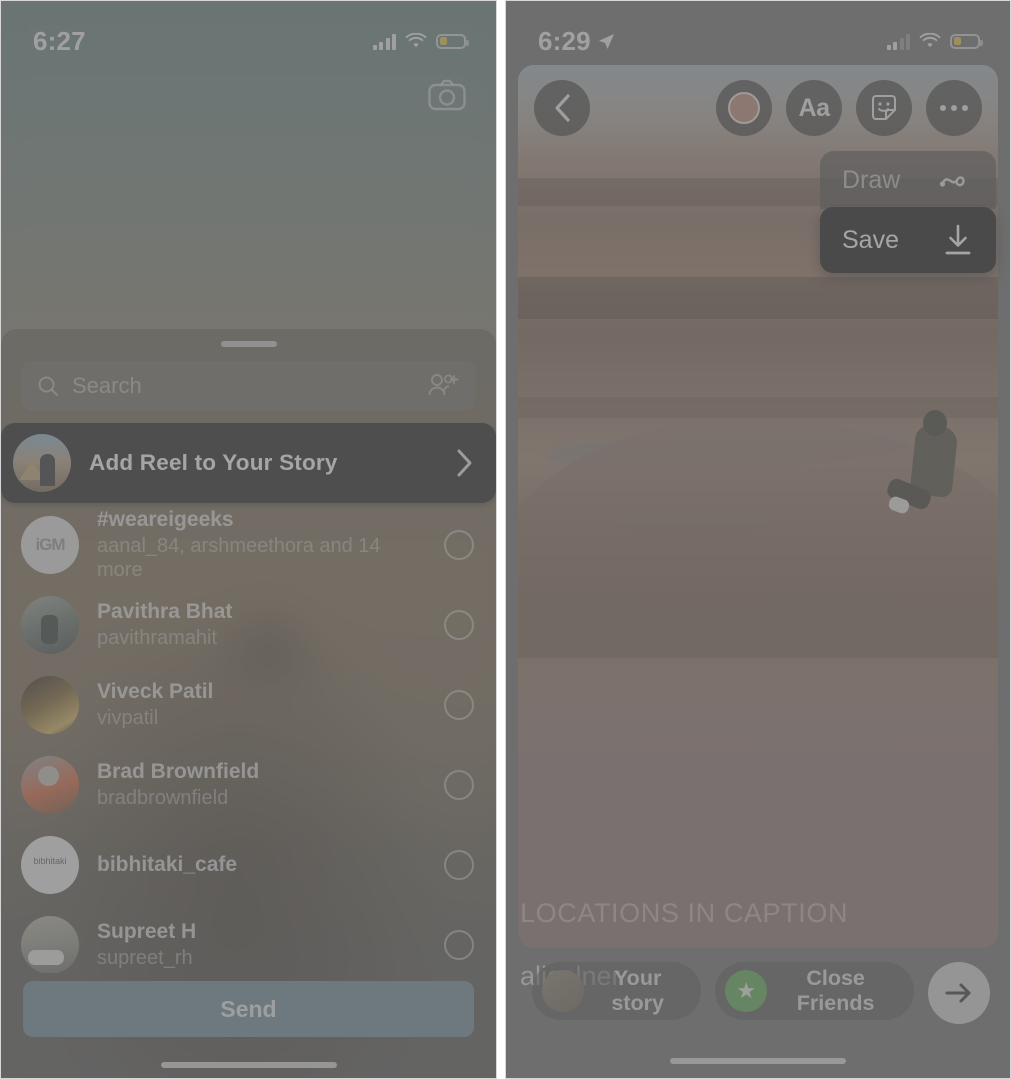 Image resolution: width=1011 pixels, height=1079 pixels. What do you see at coordinates (213, 462) in the screenshot?
I see `add-reel-label: Add Reel to Your Story` at bounding box center [213, 462].